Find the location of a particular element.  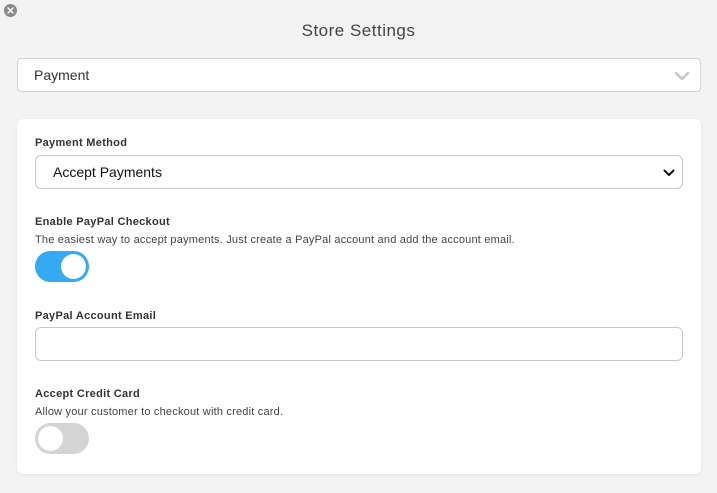

paypal-checkout-toggle is located at coordinates (62, 266).